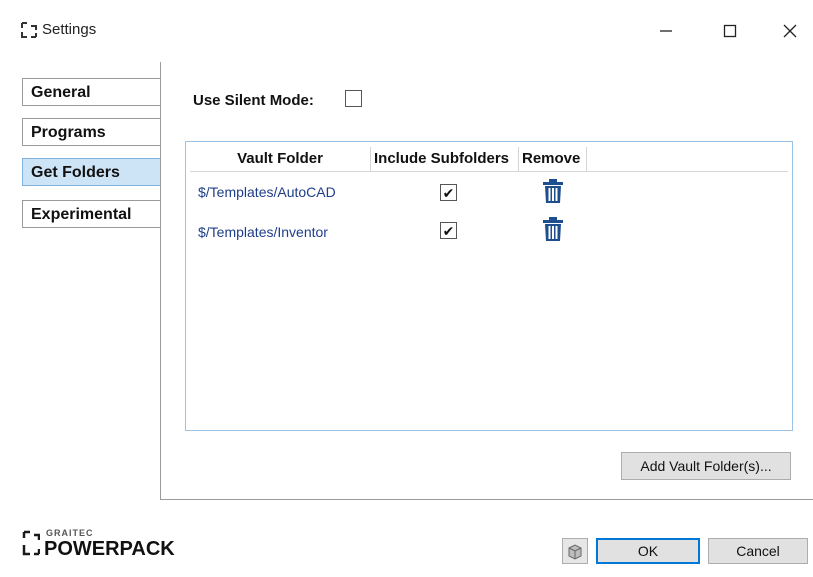 This screenshot has height=577, width=813. I want to click on vault-folder-path: $/Templates/Inventor, so click(263, 232).